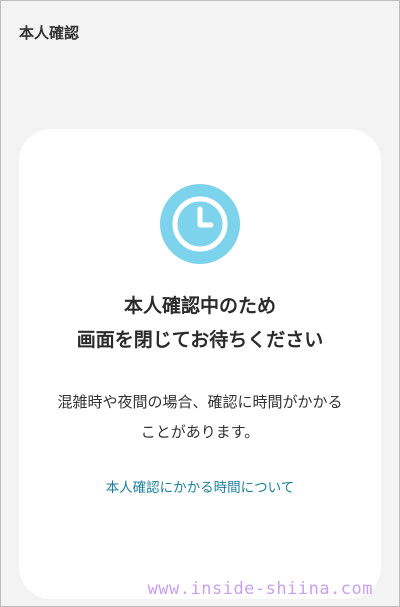 This screenshot has width=400, height=607. Describe the element at coordinates (200, 402) in the screenshot. I see `status-description-line-1: 混雑時や夜間の場合、確認に時間がかかる` at that location.